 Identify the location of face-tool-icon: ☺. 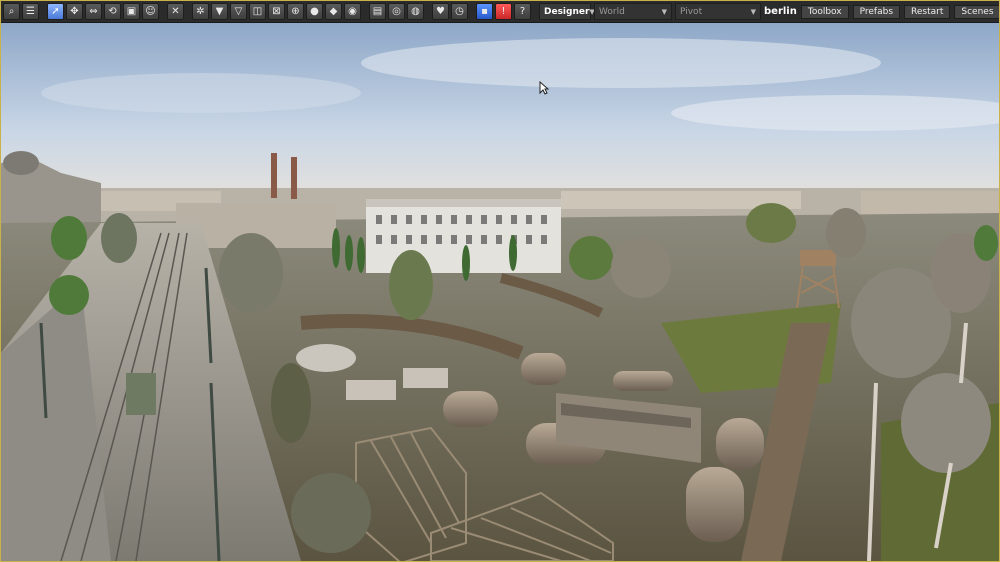
(150, 11).